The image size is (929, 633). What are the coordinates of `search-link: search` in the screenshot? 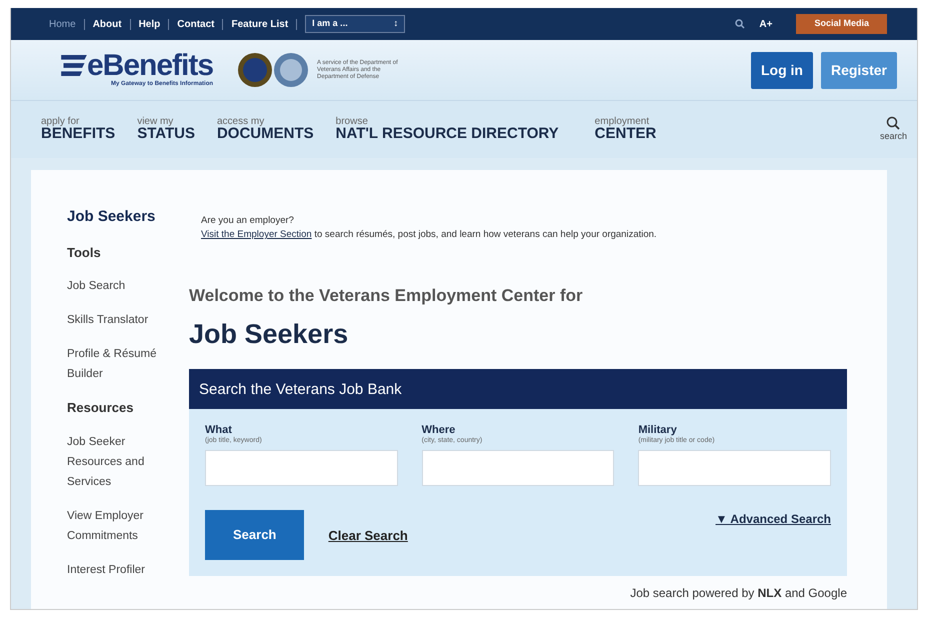 It's located at (893, 130).